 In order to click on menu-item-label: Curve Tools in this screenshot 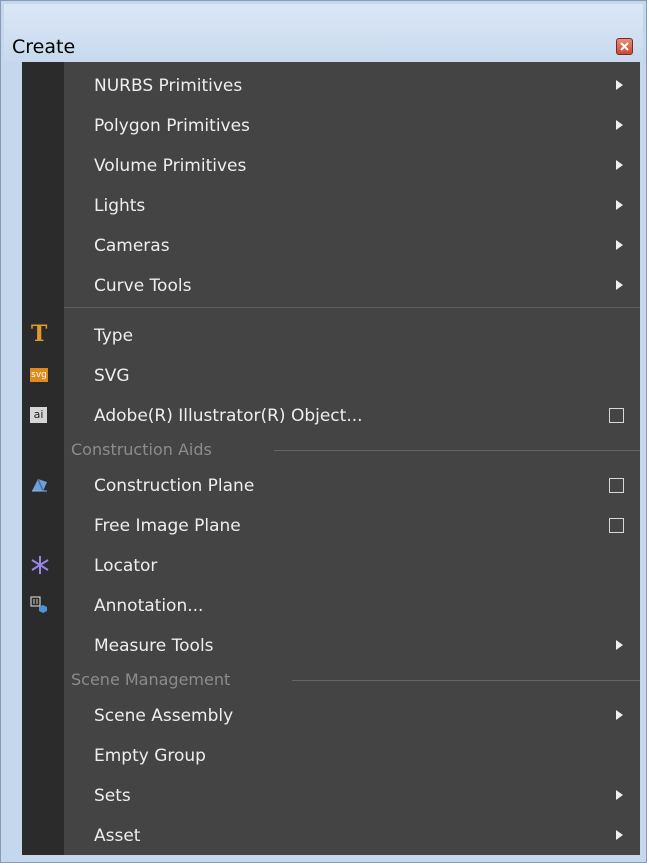, I will do `click(143, 286)`.